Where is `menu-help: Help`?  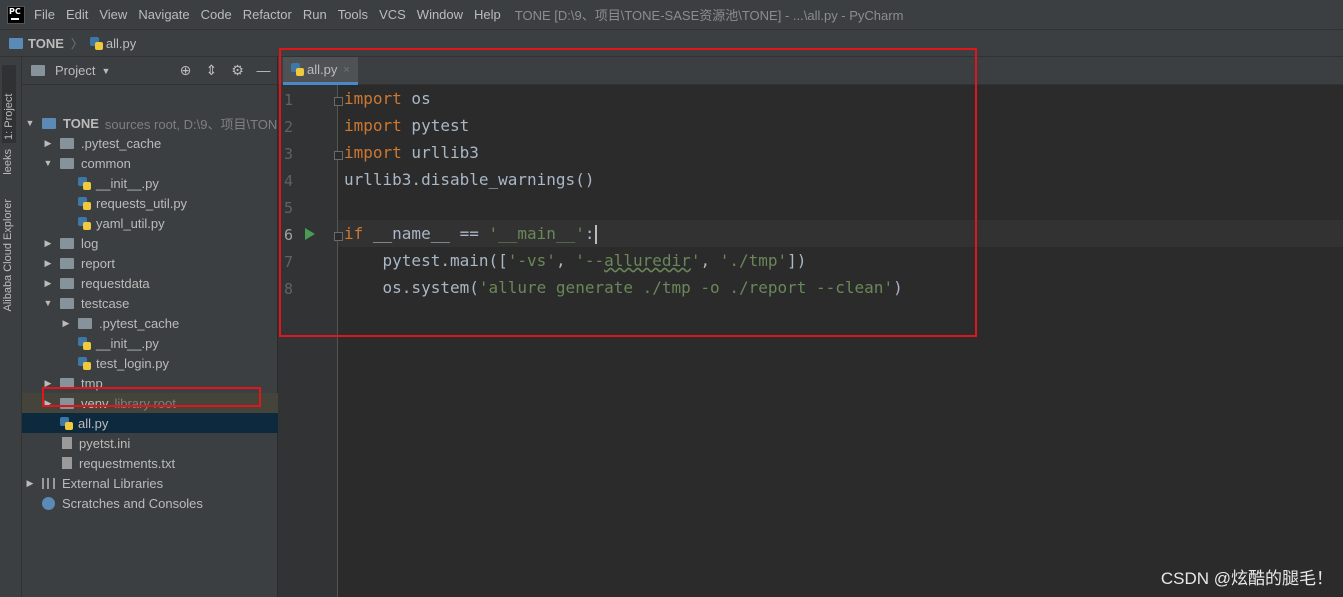
menu-help: Help is located at coordinates (487, 14).